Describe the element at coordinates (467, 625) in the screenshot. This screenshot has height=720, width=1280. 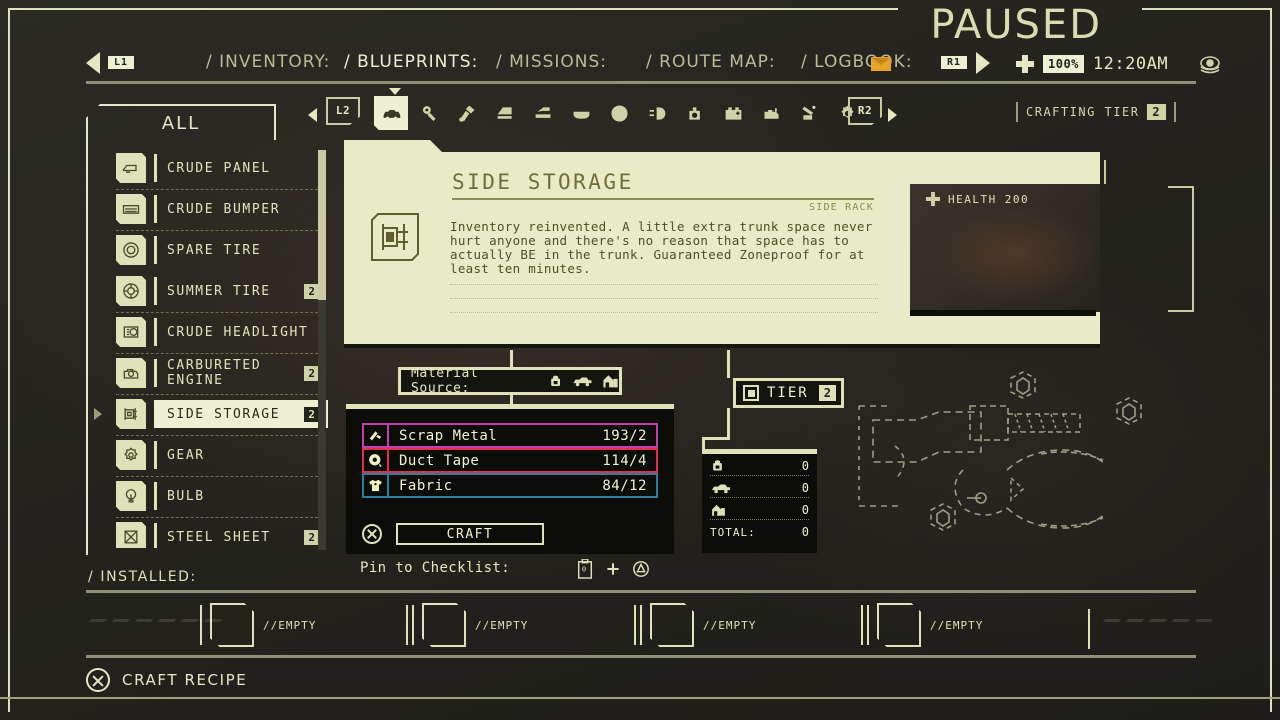
I see `installed-slot-02: 02 //EMPTY` at that location.